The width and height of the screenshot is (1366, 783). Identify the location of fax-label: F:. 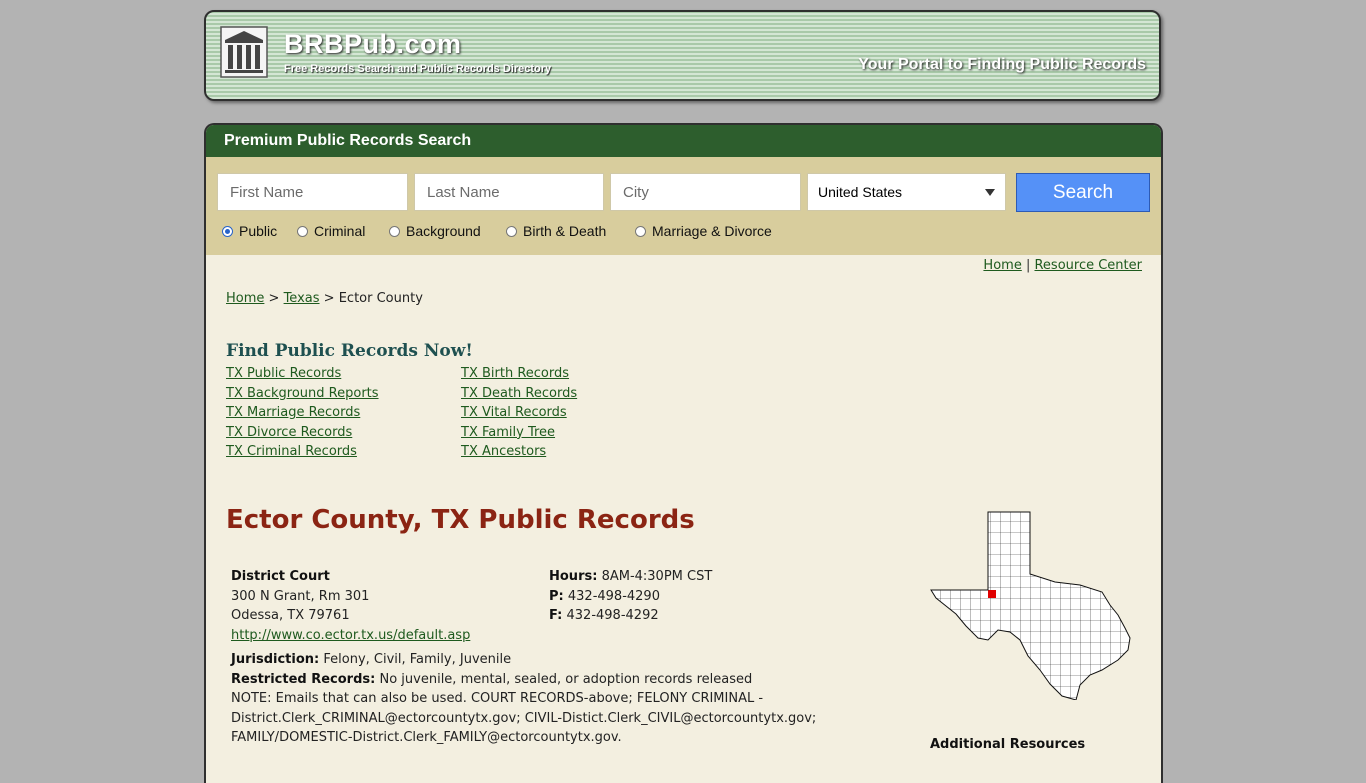
(556, 616).